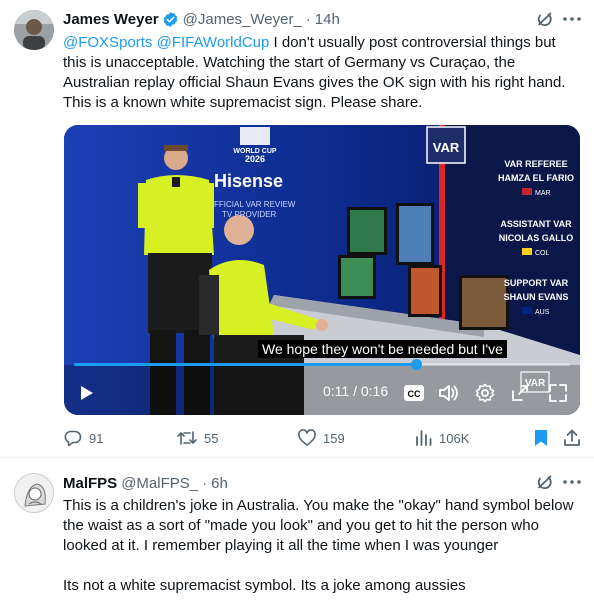  Describe the element at coordinates (87, 393) in the screenshot. I see `play-icon` at that location.